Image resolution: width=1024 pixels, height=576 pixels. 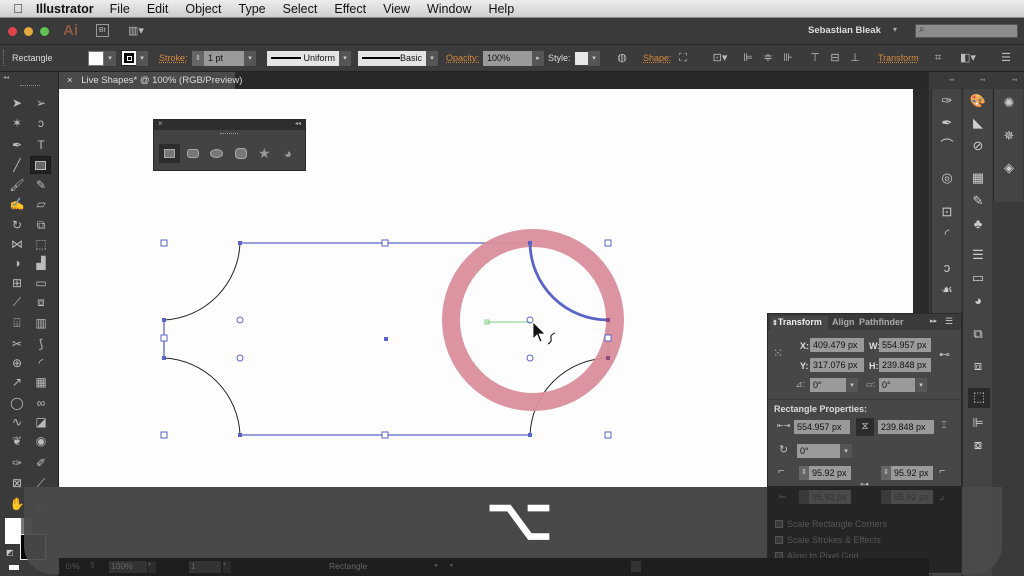 What do you see at coordinates (921, 385) in the screenshot?
I see `shear-dropdown-icon: ▾` at bounding box center [921, 385].